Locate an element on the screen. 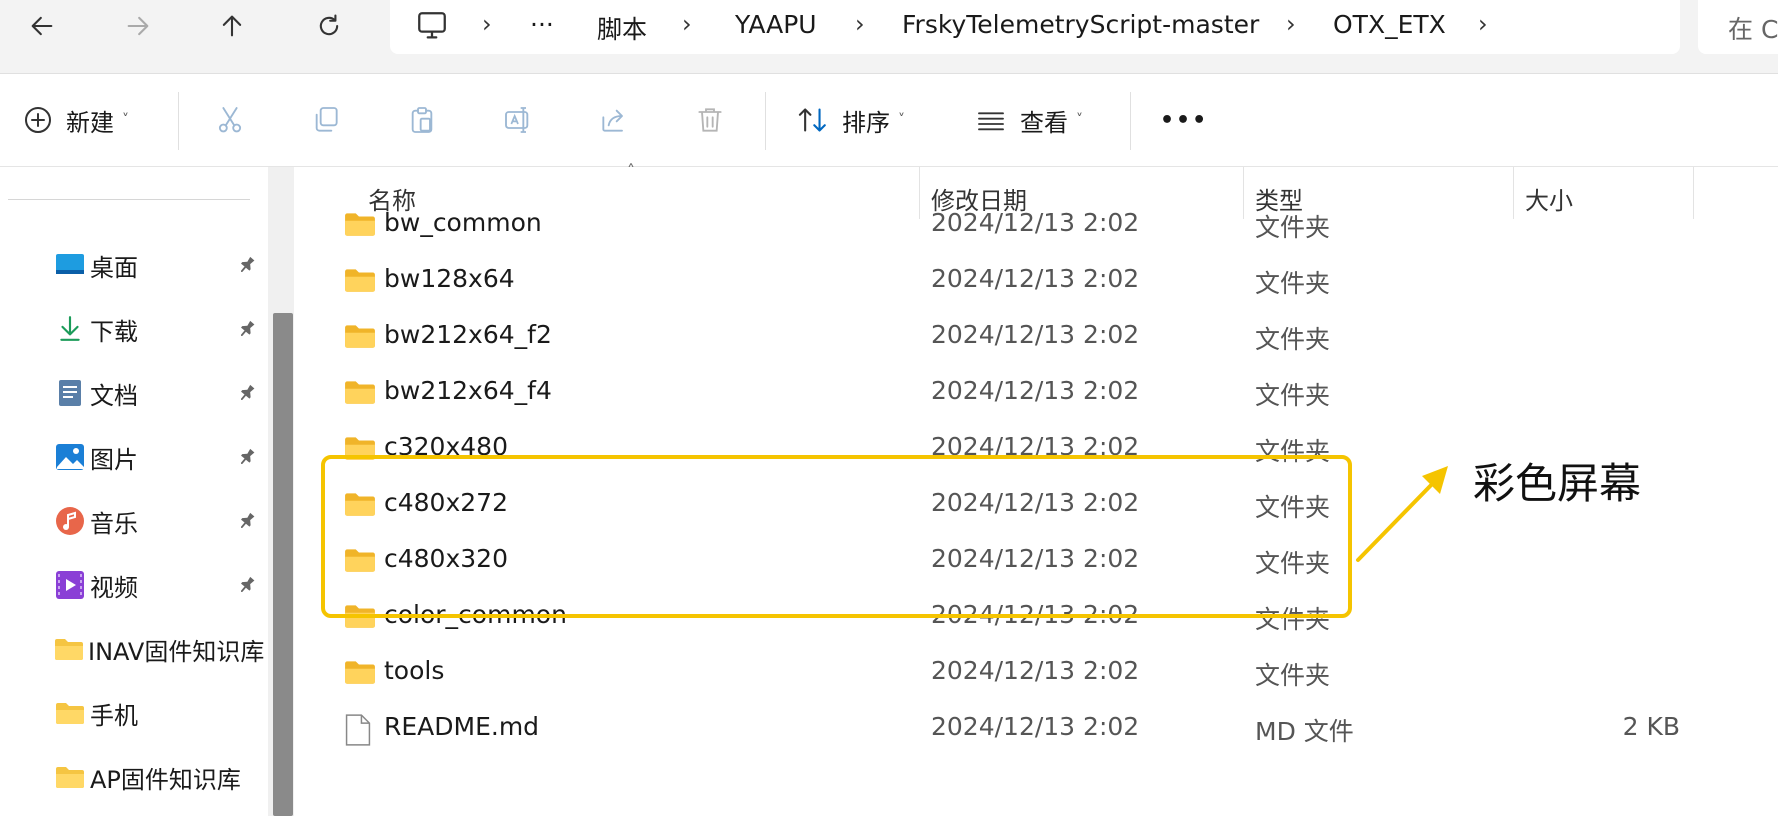 This screenshot has width=1778, height=816. picture-icon is located at coordinates (70, 457).